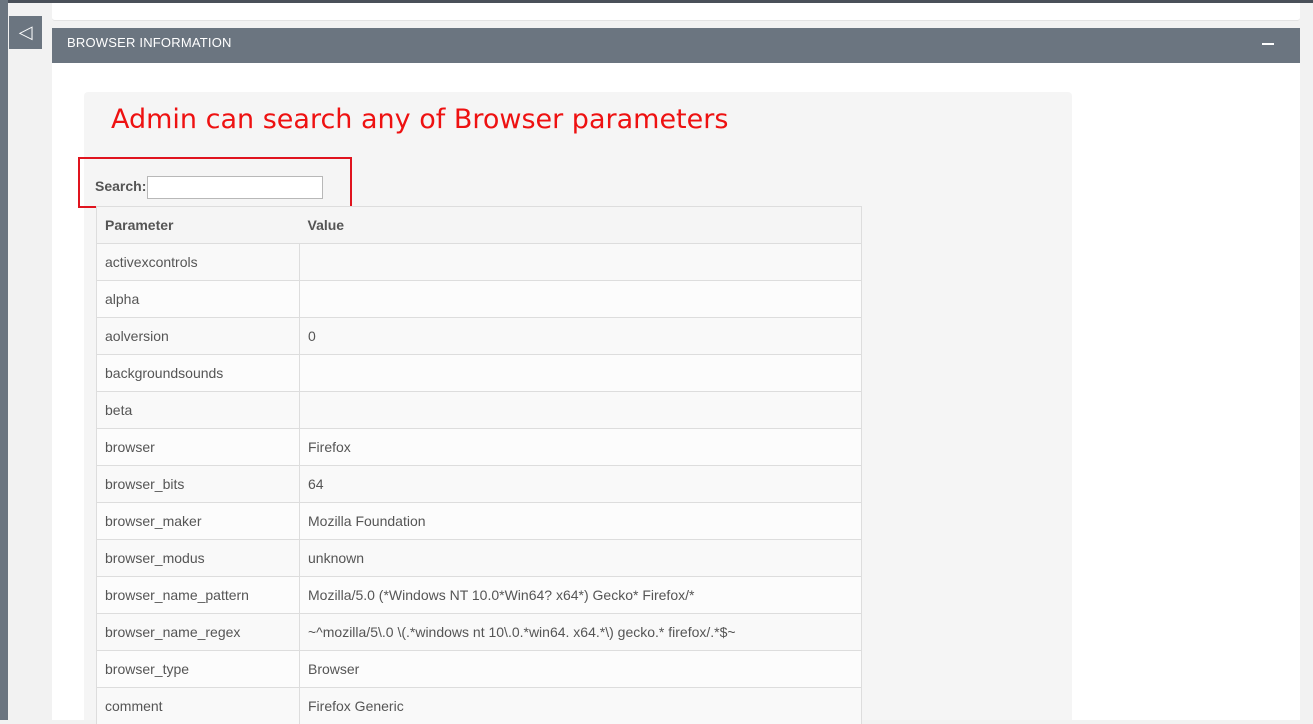  Describe the element at coordinates (581, 447) in the screenshot. I see `value-cell: Firefox` at that location.